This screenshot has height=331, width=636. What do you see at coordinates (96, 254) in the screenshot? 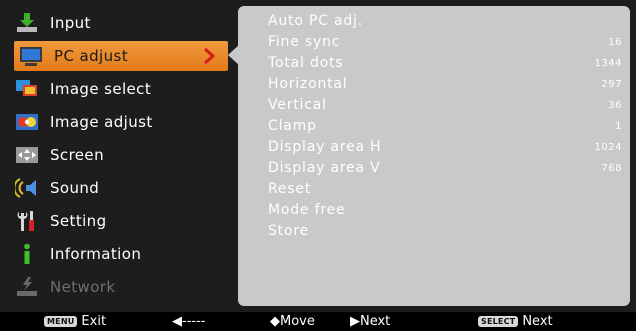
I see `menu-item-label: Information` at bounding box center [96, 254].